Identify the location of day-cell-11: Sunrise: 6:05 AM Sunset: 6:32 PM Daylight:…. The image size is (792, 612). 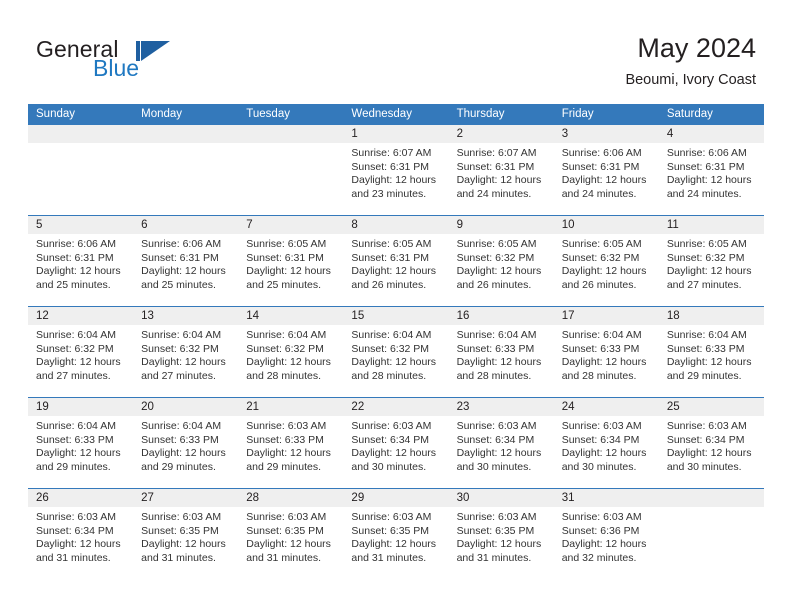
(711, 270).